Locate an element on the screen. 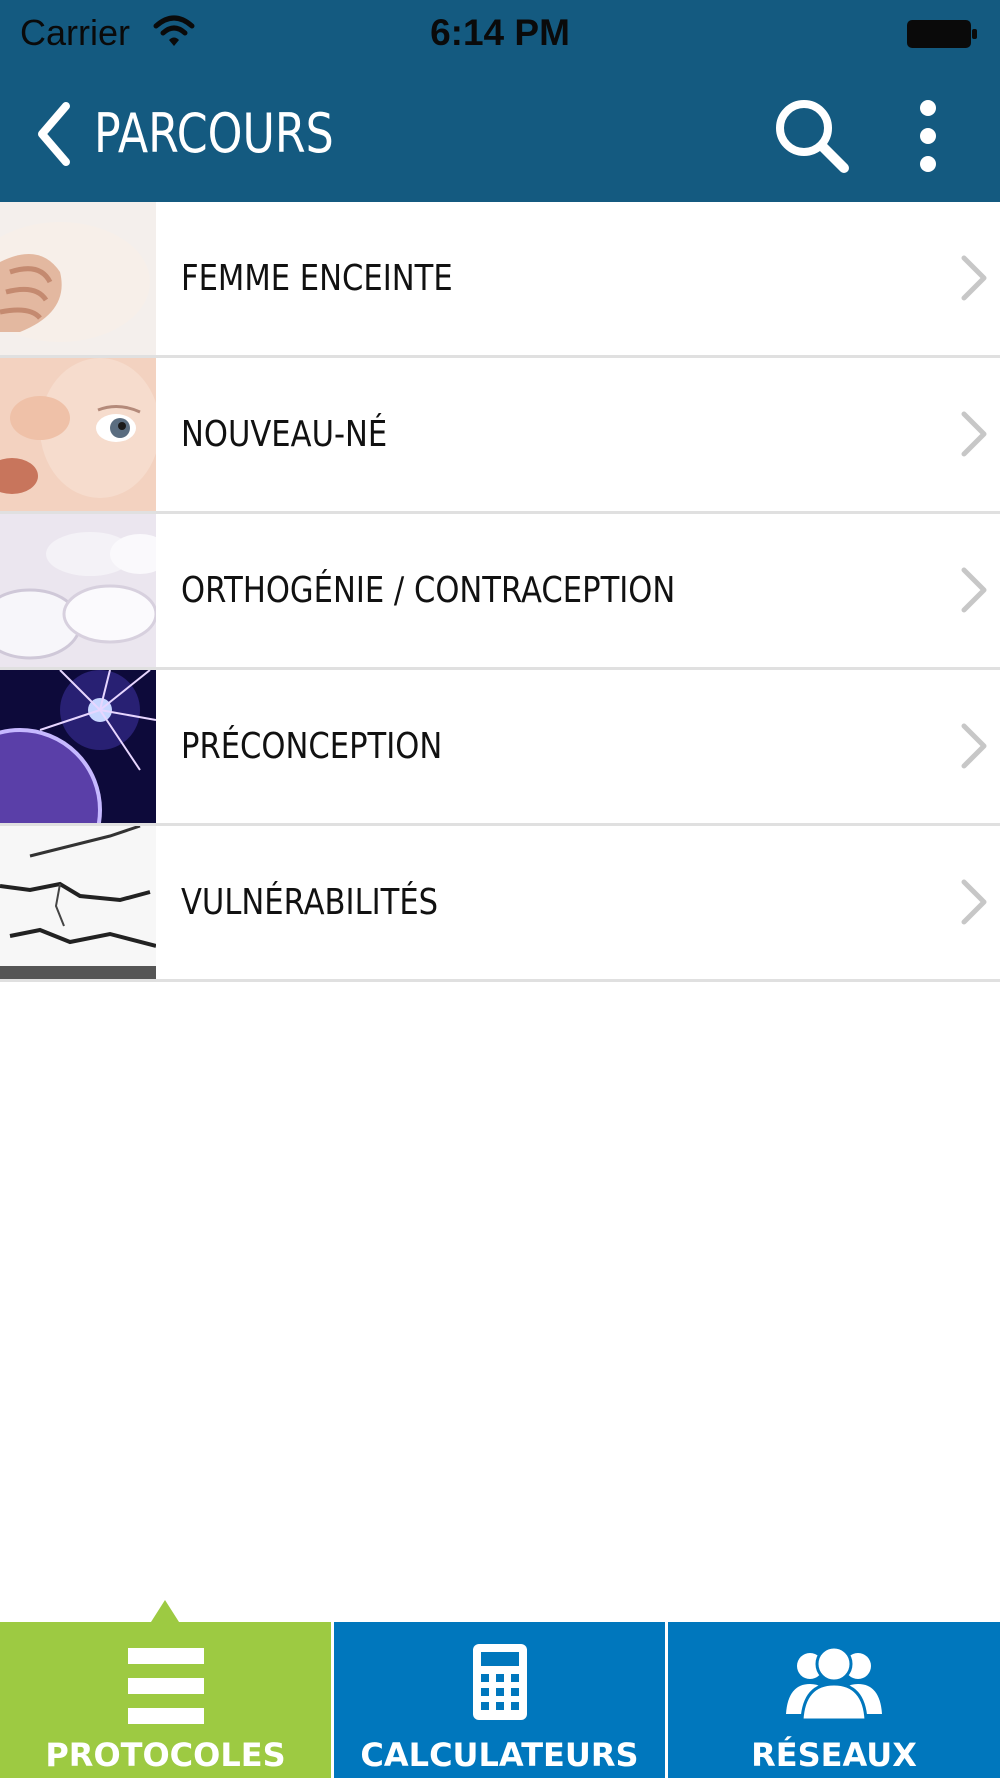 The width and height of the screenshot is (1000, 1778). list-item-label: VULNÉRABILITÉS is located at coordinates (310, 902).